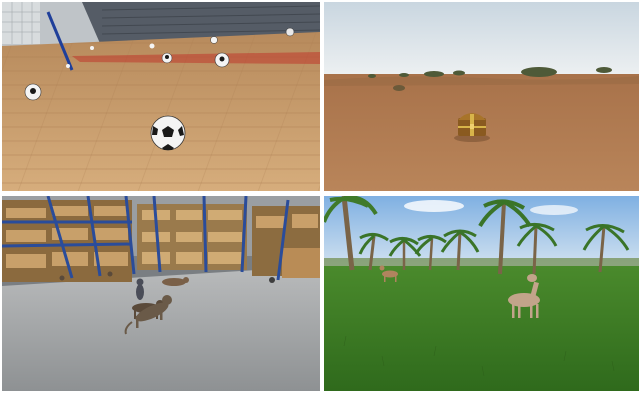 Image resolution: width=639 pixels, height=393 pixels. Describe the element at coordinates (399, 88) in the screenshot. I see `dry-bush` at that location.